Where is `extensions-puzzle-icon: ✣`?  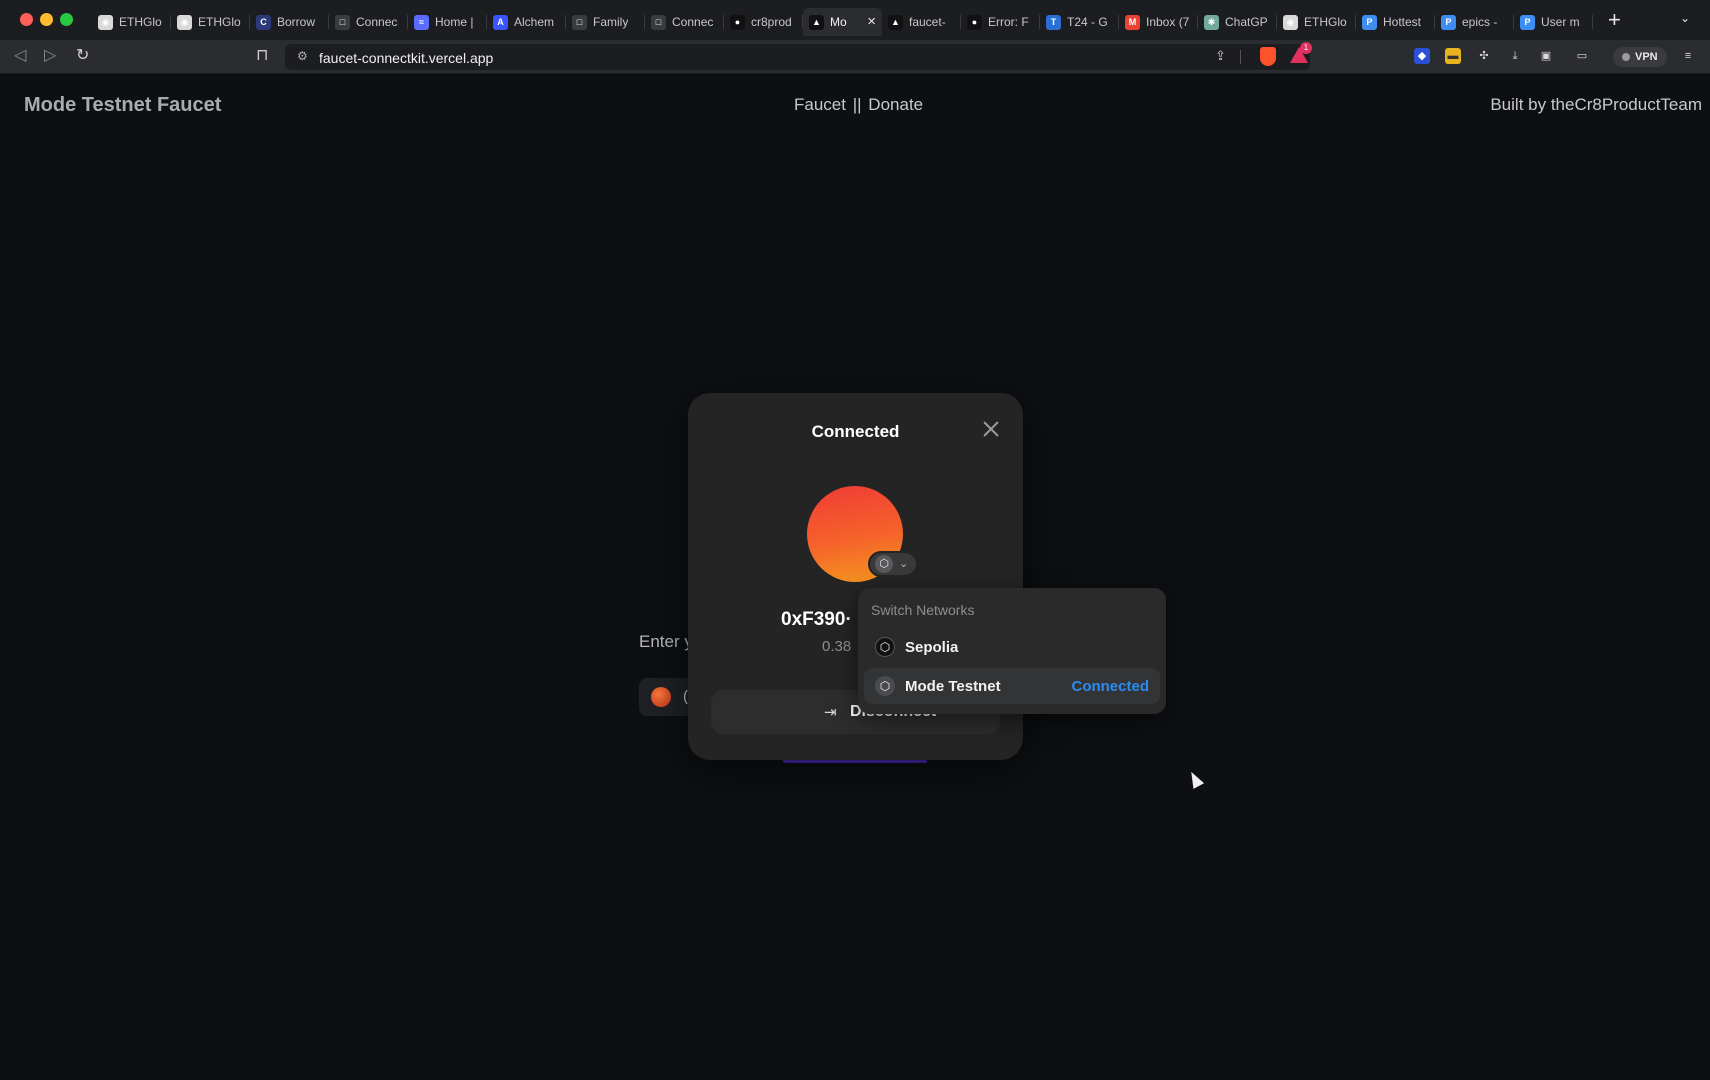 extensions-puzzle-icon: ✣ is located at coordinates (1484, 56).